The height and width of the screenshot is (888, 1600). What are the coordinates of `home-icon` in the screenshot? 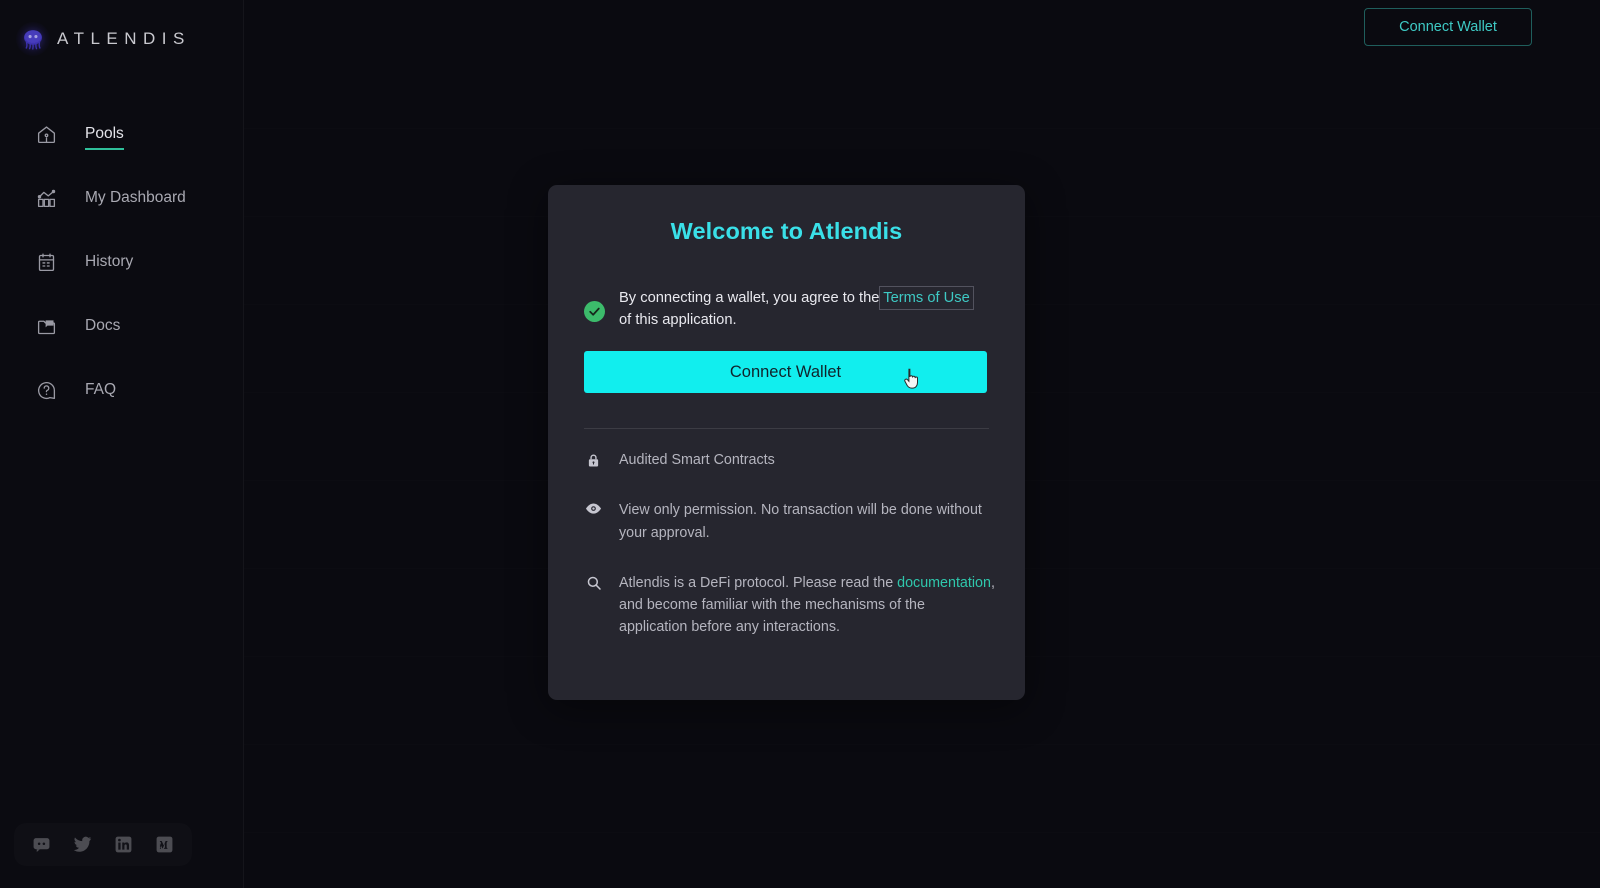 It's located at (46, 134).